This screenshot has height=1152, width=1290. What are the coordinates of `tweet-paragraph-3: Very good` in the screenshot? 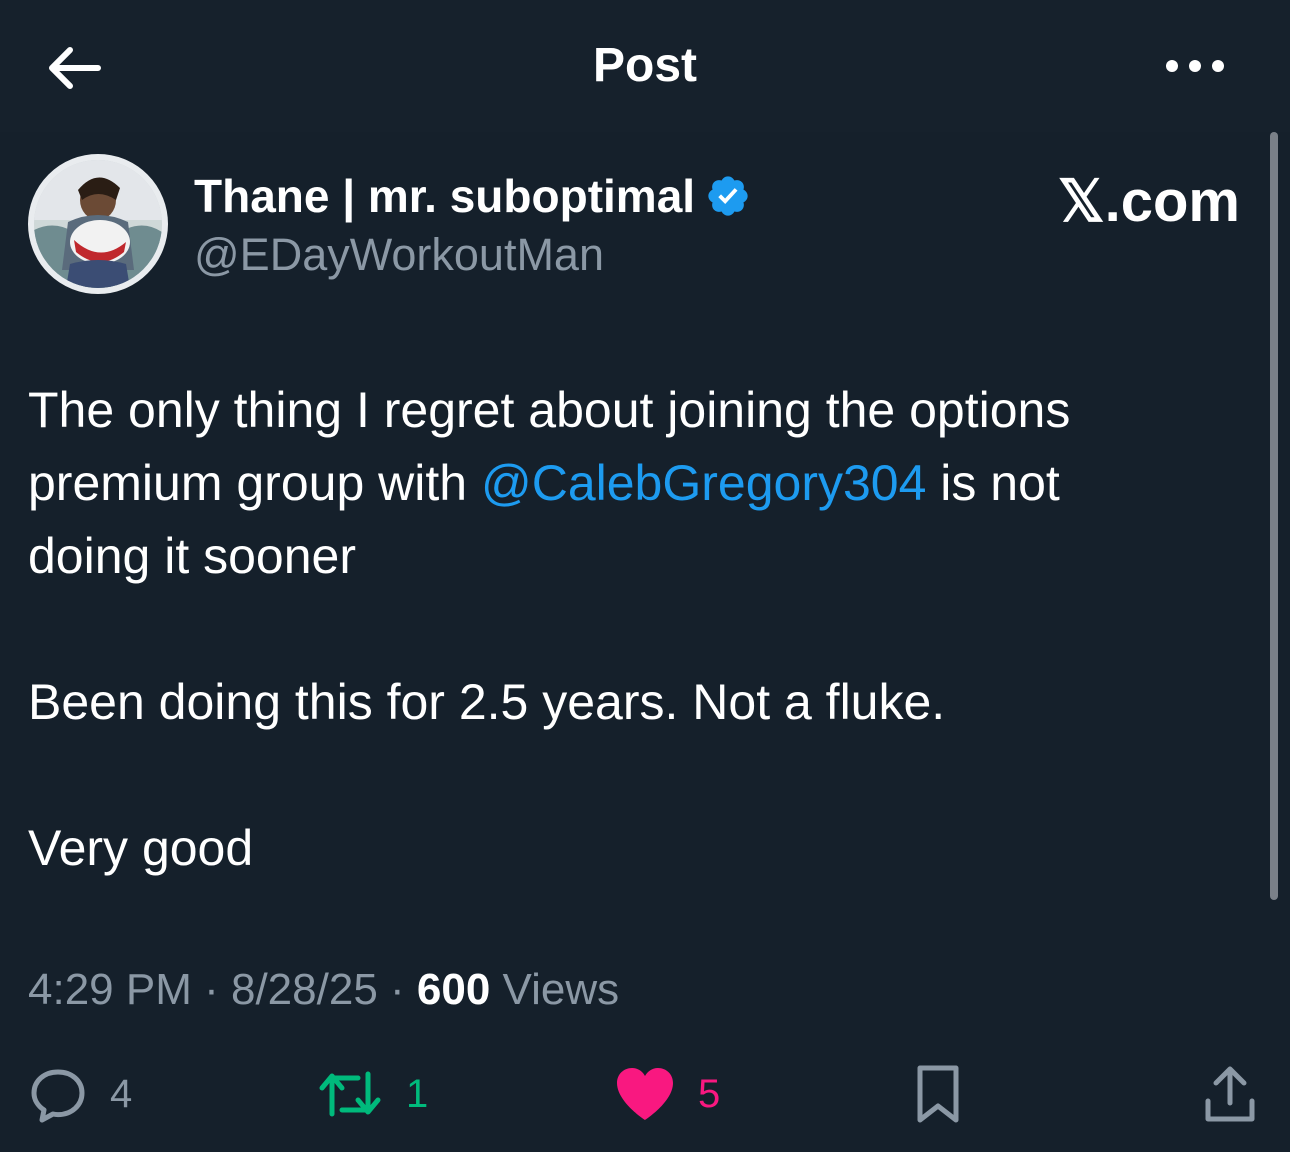 It's located at (141, 848).